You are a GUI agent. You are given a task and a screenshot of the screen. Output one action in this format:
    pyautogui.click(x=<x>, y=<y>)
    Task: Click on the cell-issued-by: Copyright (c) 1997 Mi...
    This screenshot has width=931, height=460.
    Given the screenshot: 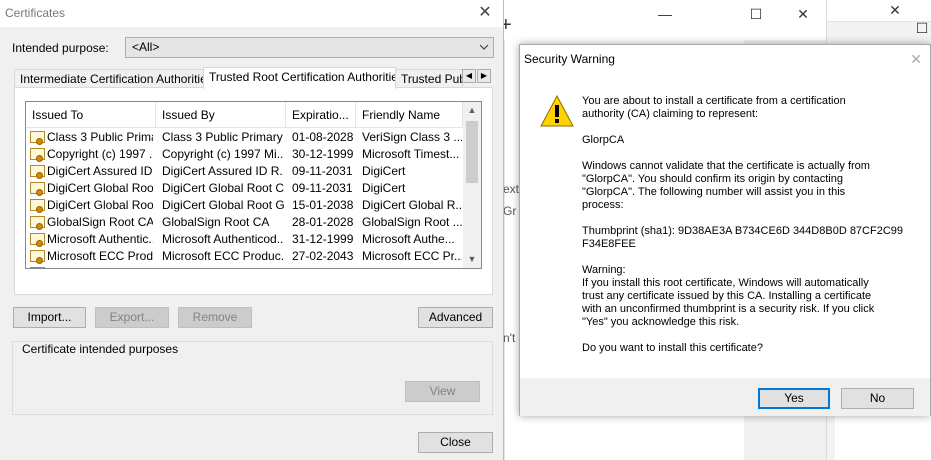 What is the action you would take?
    pyautogui.click(x=223, y=154)
    